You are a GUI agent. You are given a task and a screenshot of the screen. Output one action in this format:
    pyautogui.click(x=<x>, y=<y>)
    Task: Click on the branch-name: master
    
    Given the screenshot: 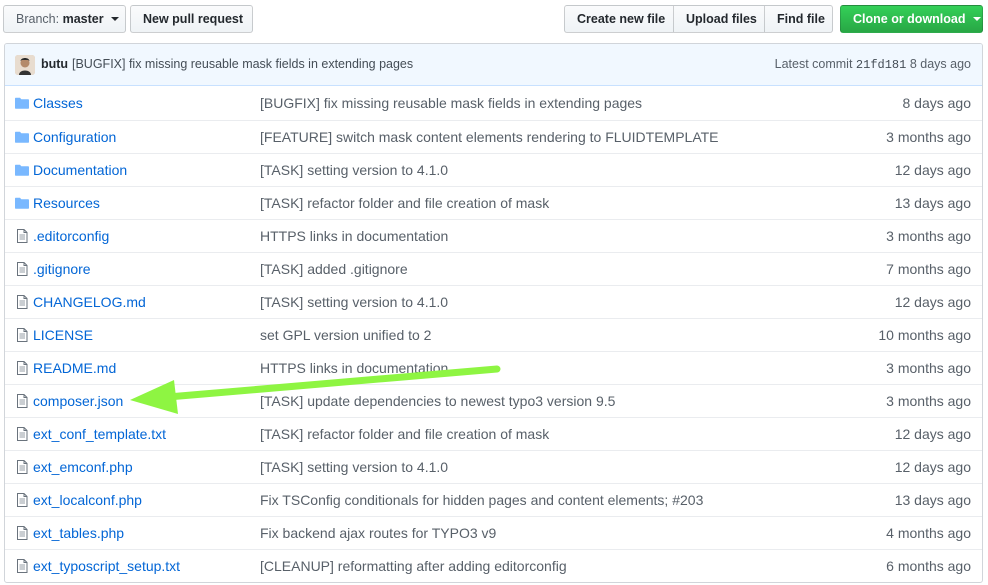 What is the action you would take?
    pyautogui.click(x=83, y=19)
    